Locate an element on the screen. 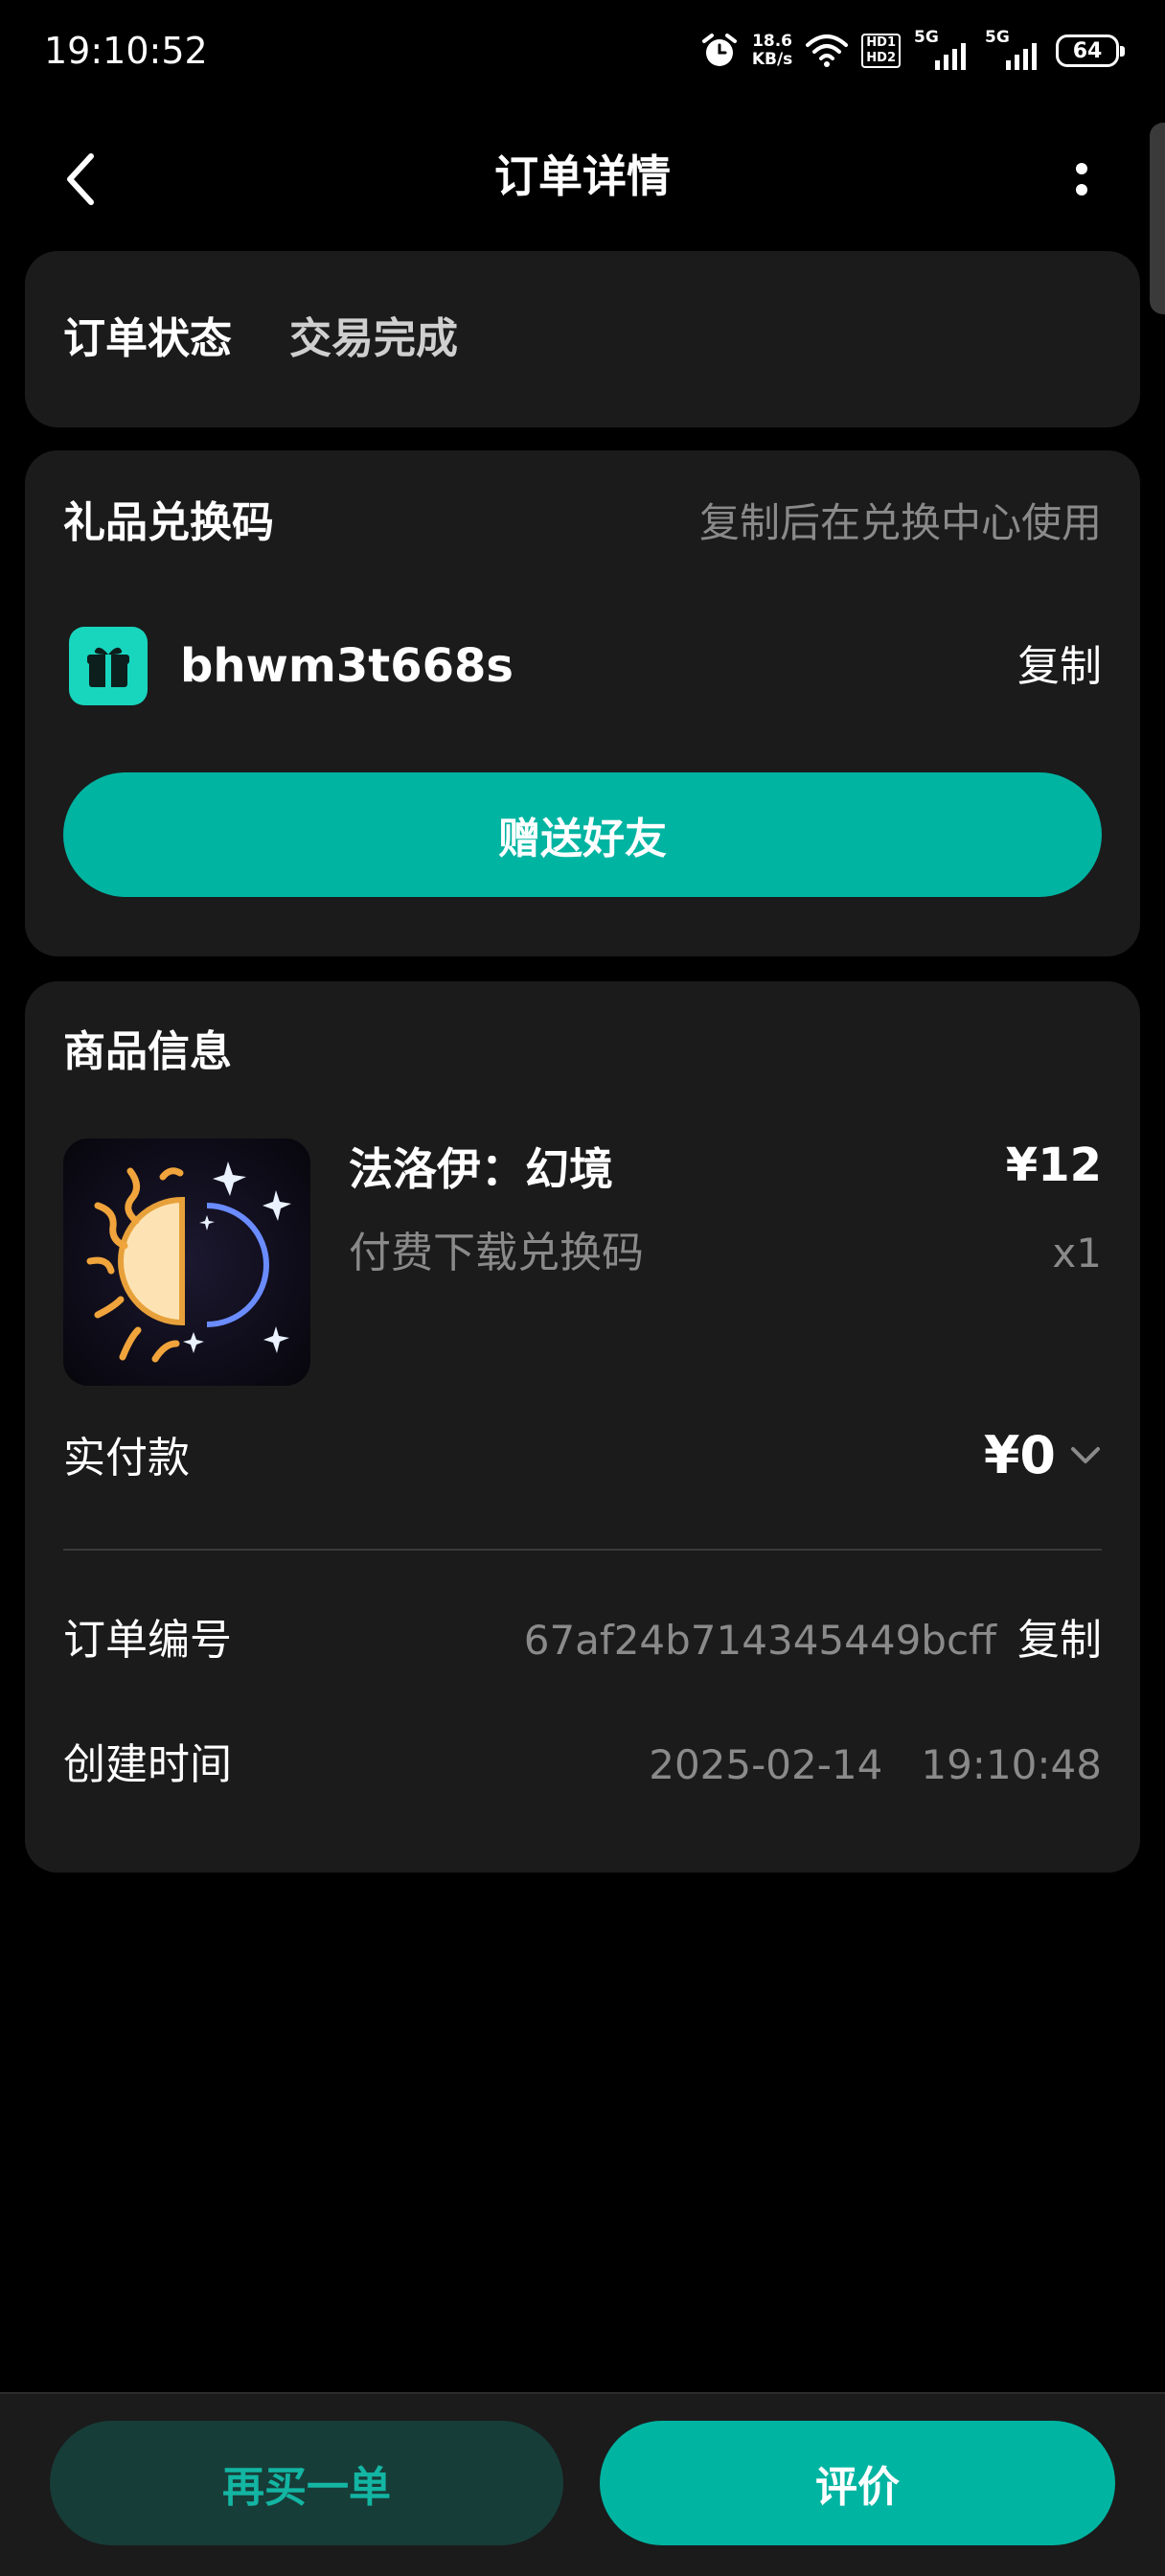  gift-code-hint: 复制后在兑换中心使用 is located at coordinates (900, 522).